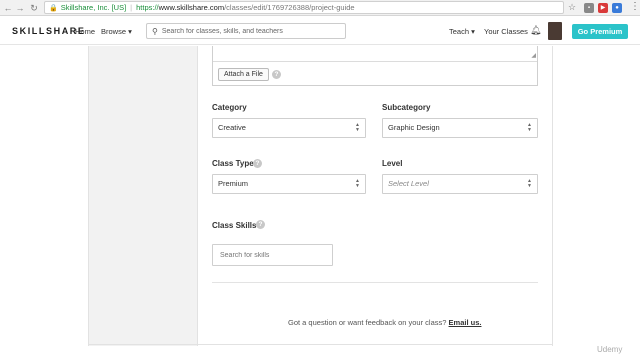  What do you see at coordinates (460, 184) in the screenshot?
I see `level-select: Select Level ▲ ▼` at bounding box center [460, 184].